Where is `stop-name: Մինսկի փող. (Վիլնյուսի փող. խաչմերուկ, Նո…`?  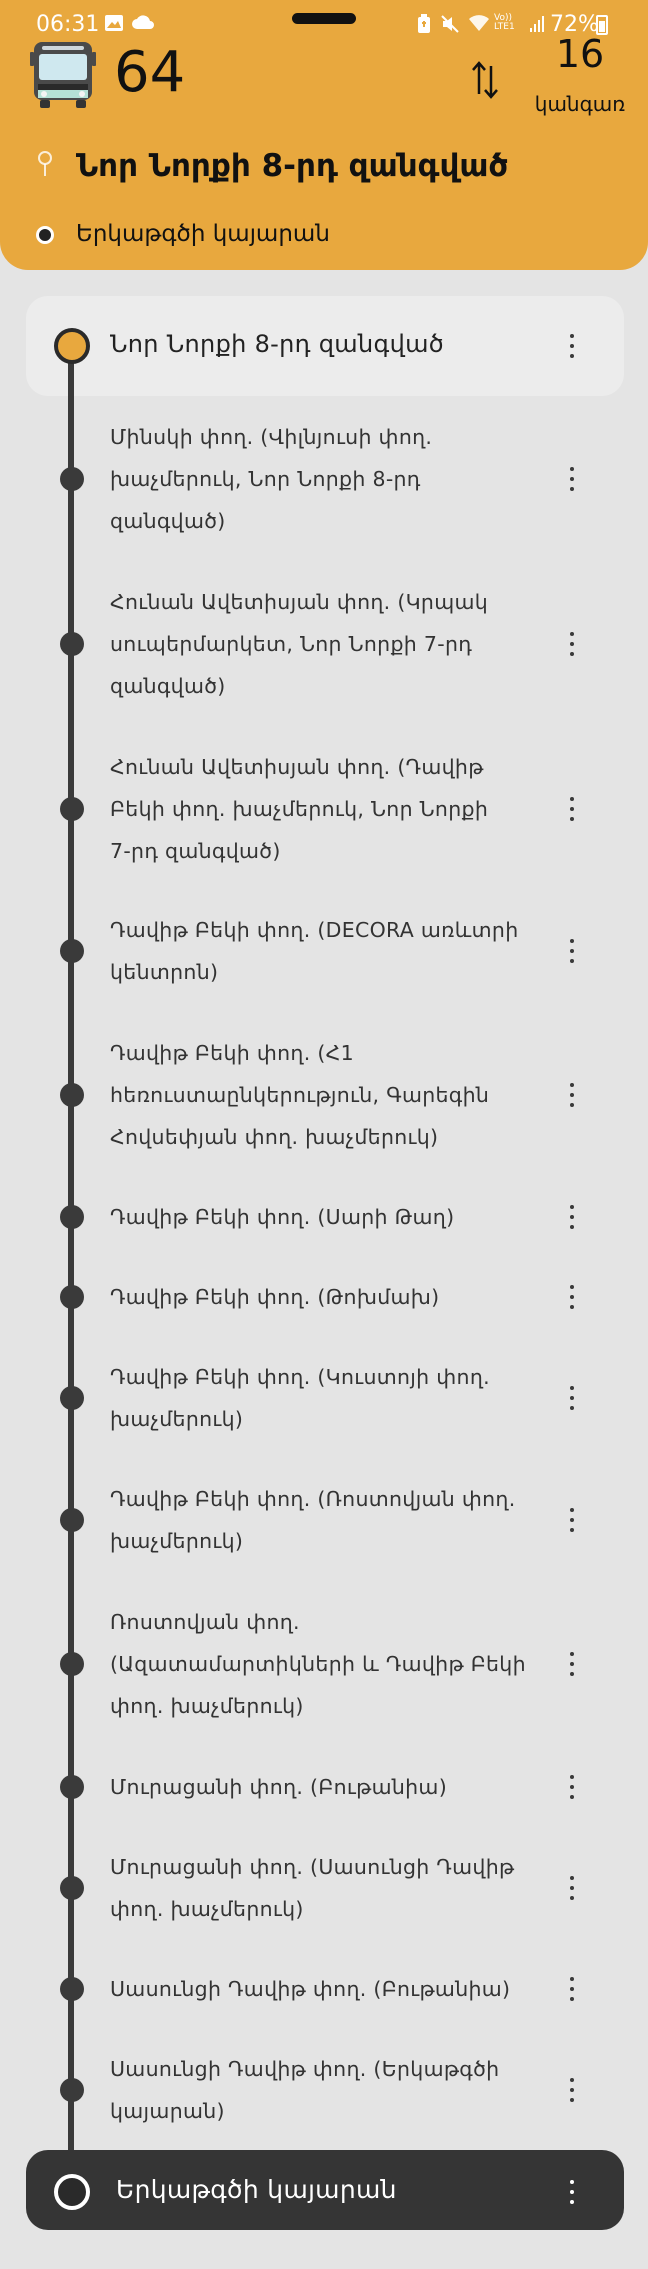 stop-name: Մինսկի փող. (Վիլնյուսի փող. խաչմերուկ, Նո… is located at coordinates (320, 479).